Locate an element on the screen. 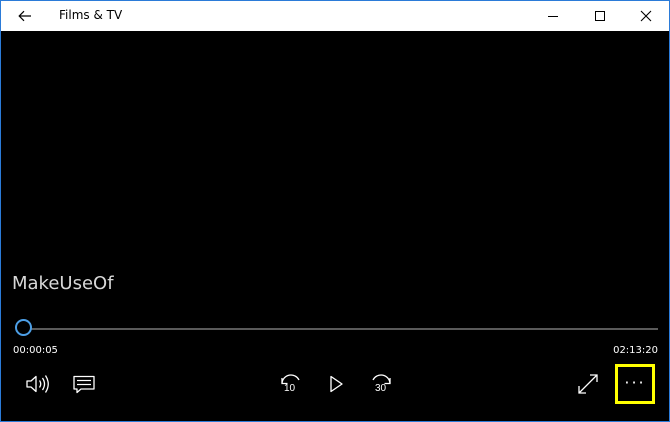  forward-seconds: 30 is located at coordinates (381, 388).